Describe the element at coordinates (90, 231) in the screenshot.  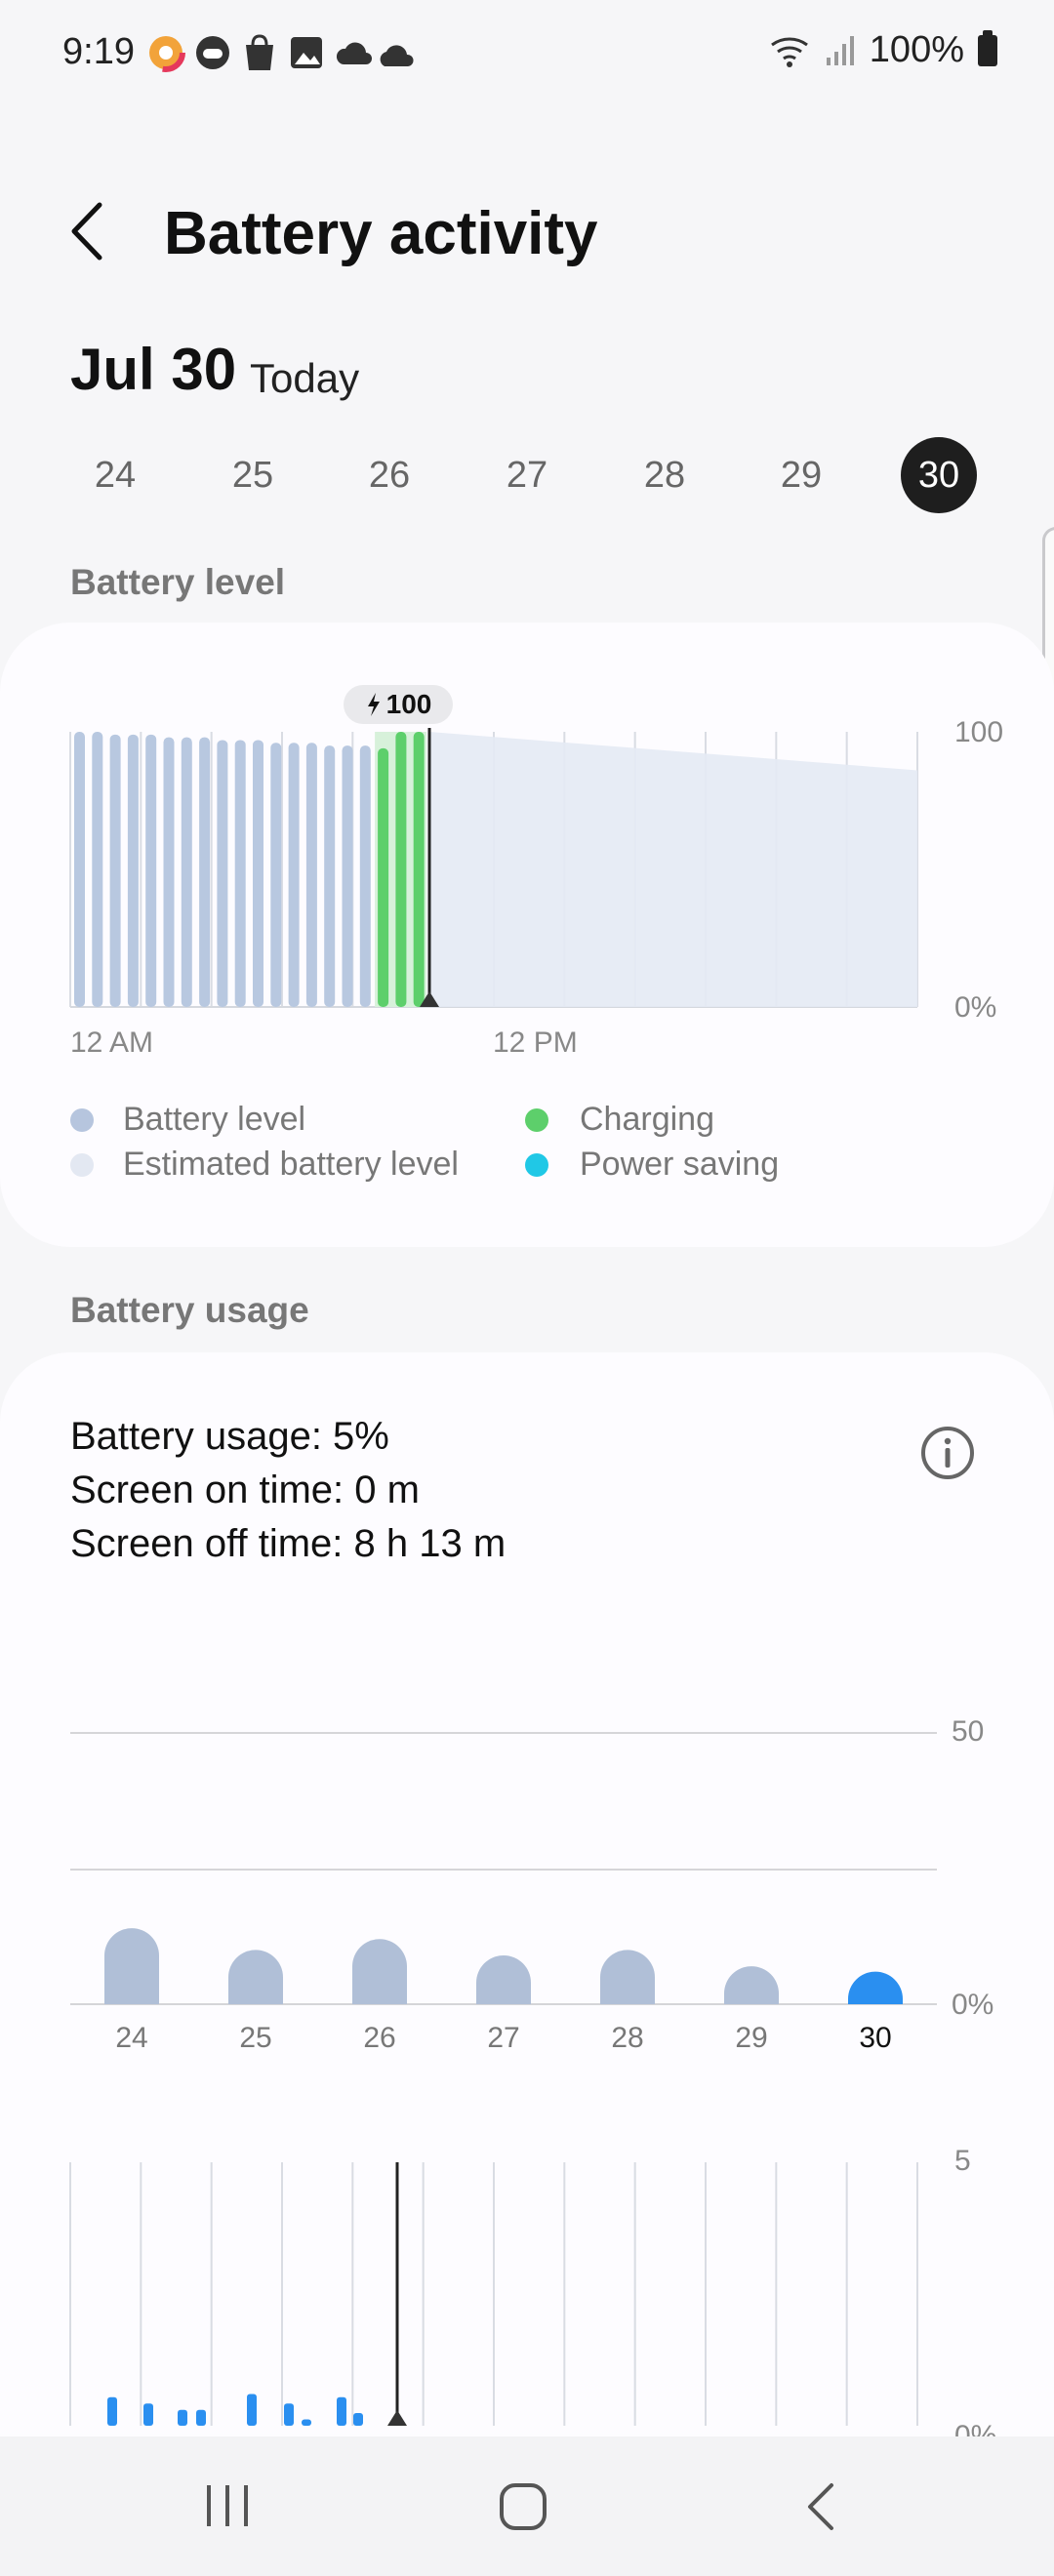
I see `back-button` at that location.